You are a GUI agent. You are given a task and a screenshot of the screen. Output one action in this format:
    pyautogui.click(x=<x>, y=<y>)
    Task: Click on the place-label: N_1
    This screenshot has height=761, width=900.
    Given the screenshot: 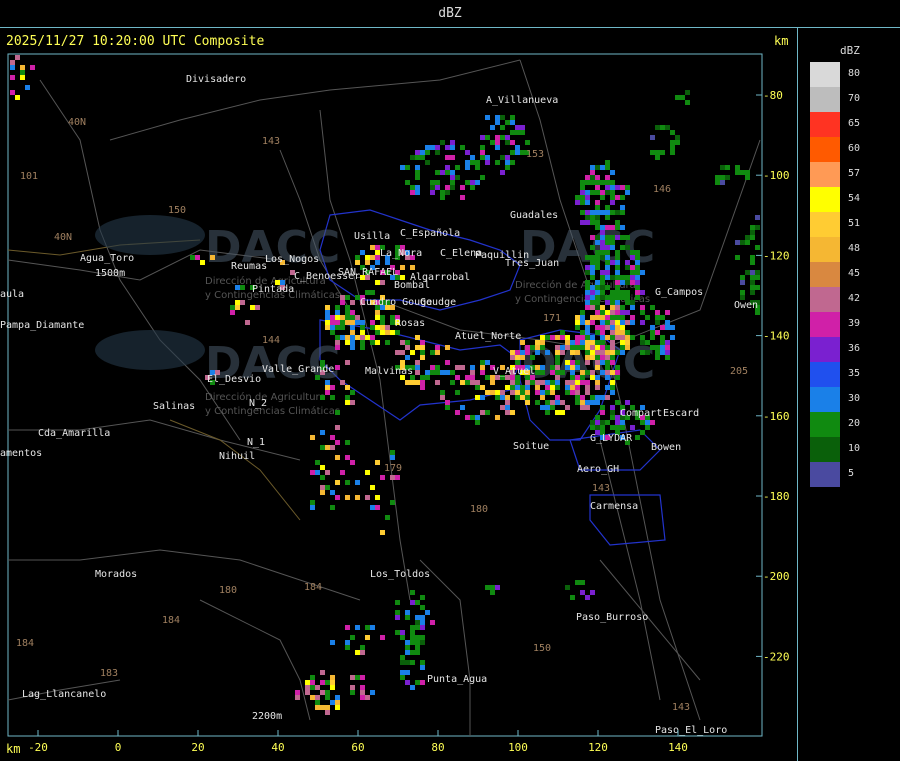 What is the action you would take?
    pyautogui.click(x=256, y=442)
    